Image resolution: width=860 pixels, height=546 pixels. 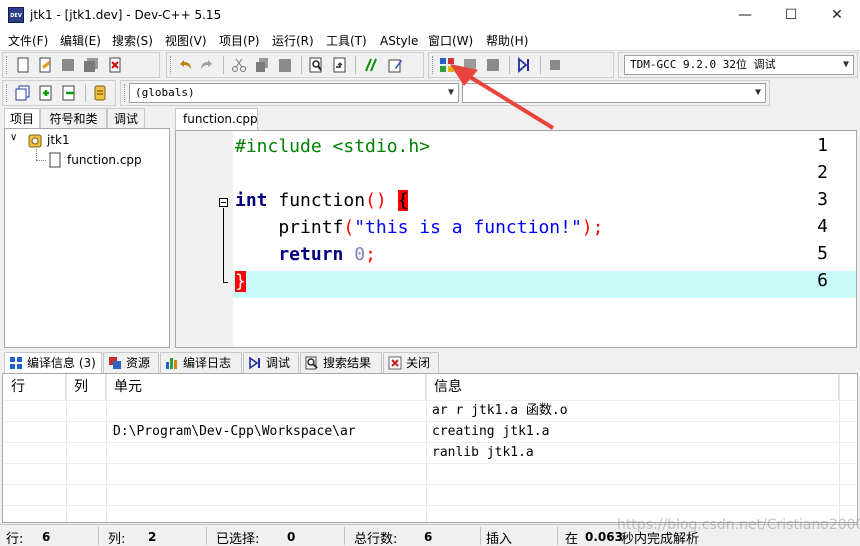 I want to click on comment-icon, so click(x=371, y=65).